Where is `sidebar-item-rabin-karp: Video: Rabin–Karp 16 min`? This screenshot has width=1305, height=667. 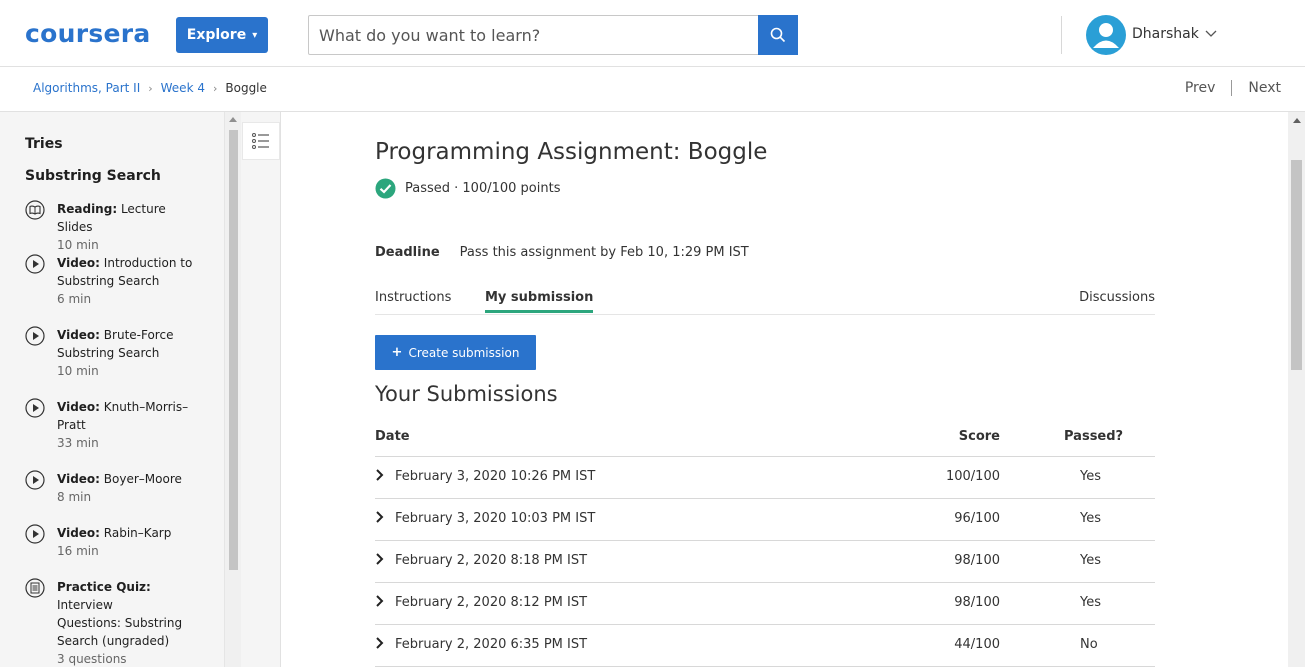
sidebar-item-rabin-karp: Video: Rabin–Karp 16 min is located at coordinates (115, 542).